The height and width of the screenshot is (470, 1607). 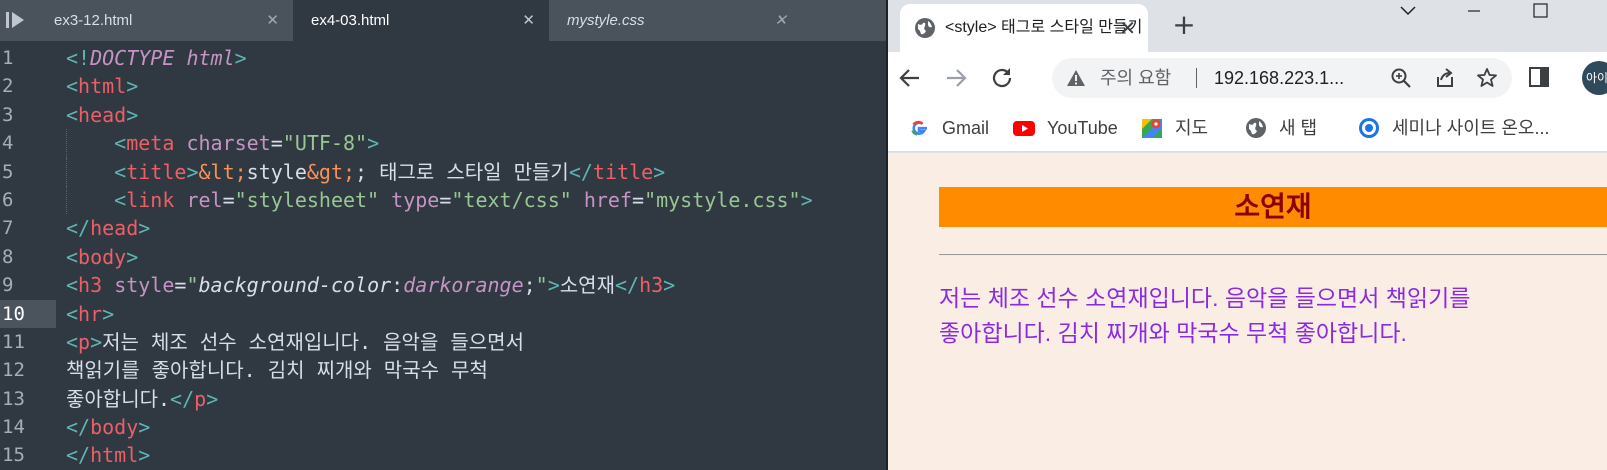 I want to click on code-line: 12 책읽기를 좋아합니다. 김치 찌개와 막국수 무척, so click(x=444, y=370).